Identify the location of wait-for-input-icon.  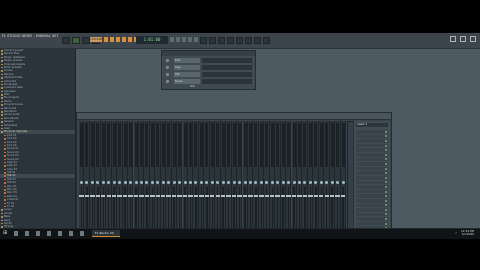
(112, 39).